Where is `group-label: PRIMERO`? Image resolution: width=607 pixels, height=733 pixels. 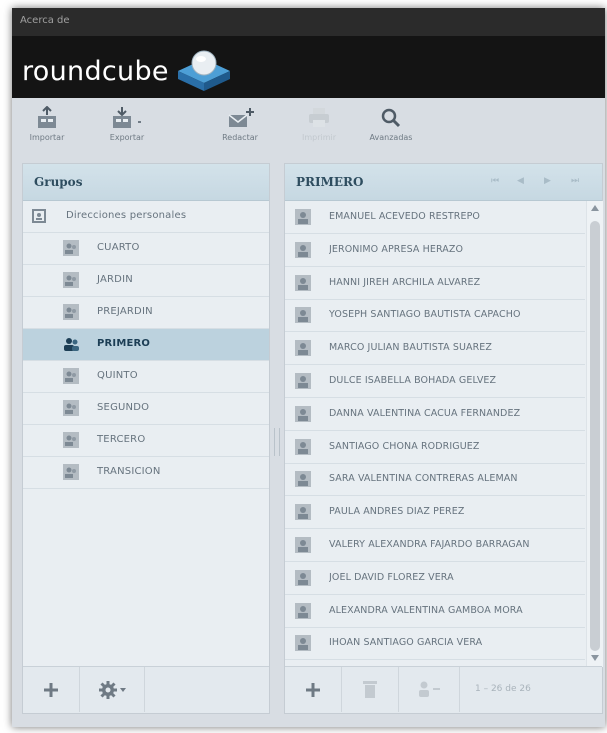 group-label: PRIMERO is located at coordinates (124, 343).